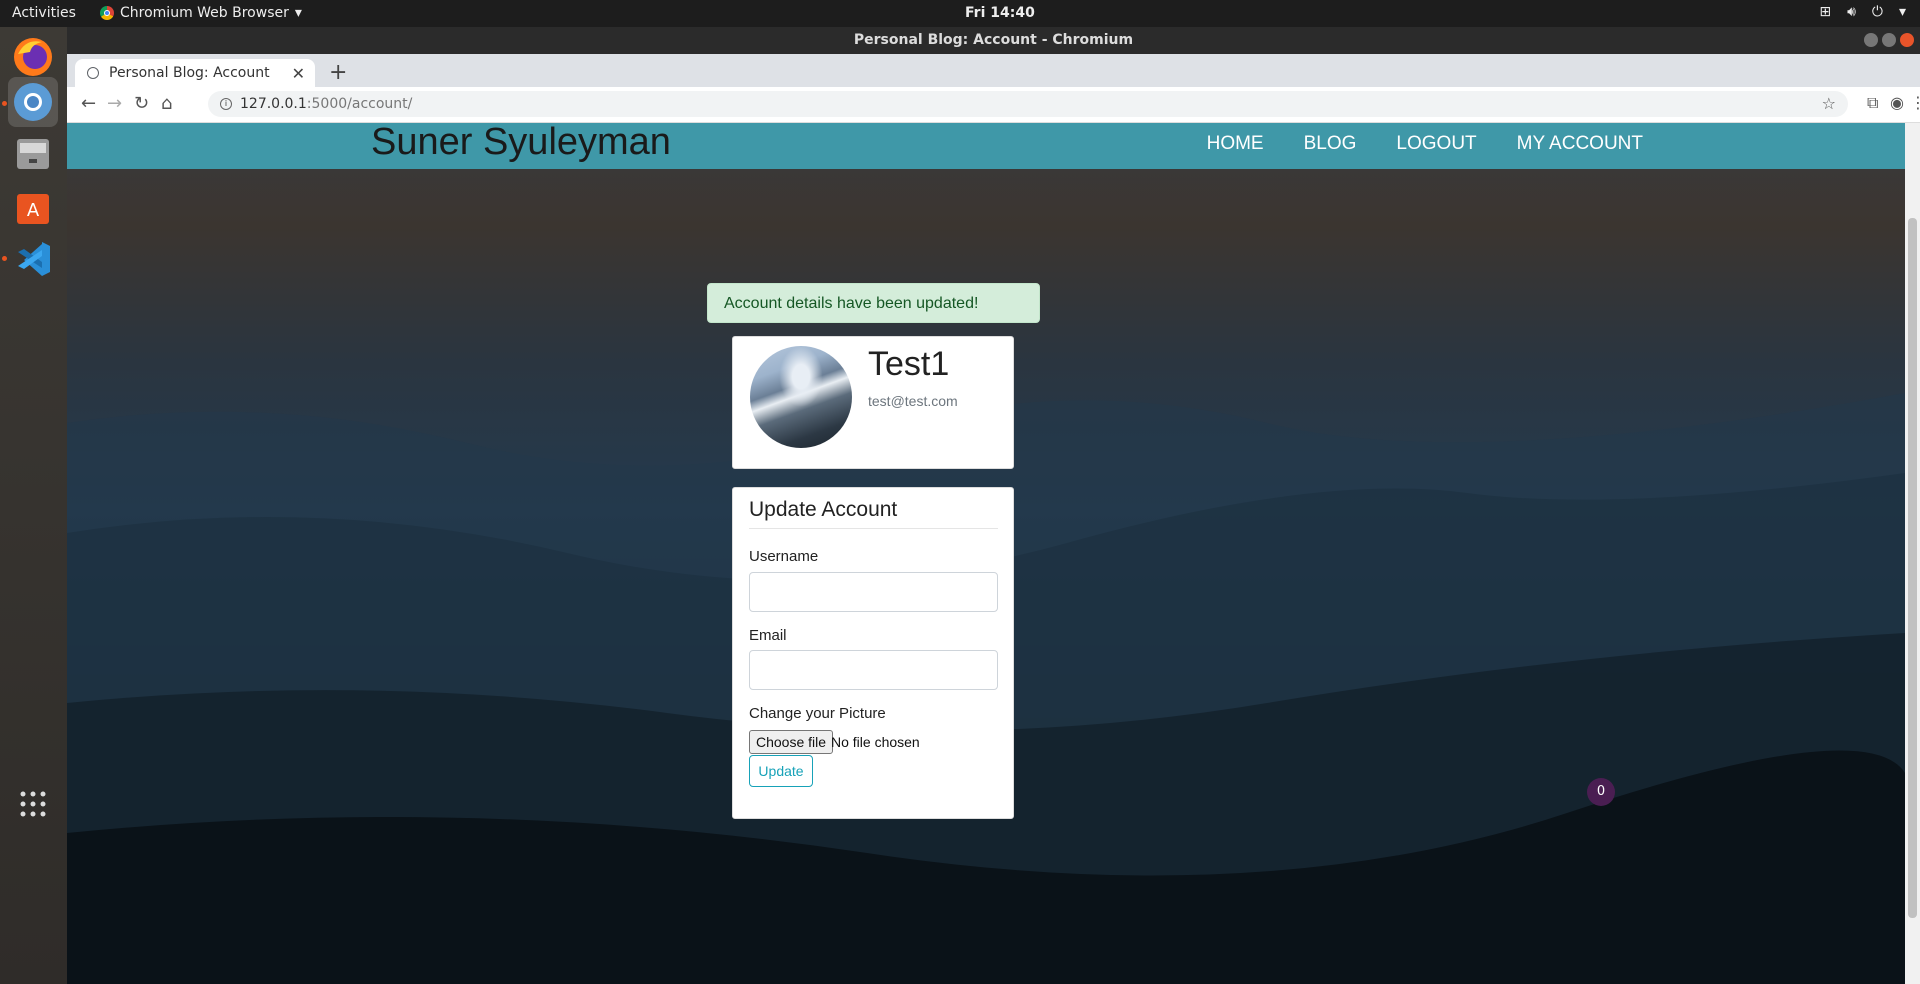 This screenshot has height=984, width=1920. I want to click on choose-file-button: Choose file, so click(791, 742).